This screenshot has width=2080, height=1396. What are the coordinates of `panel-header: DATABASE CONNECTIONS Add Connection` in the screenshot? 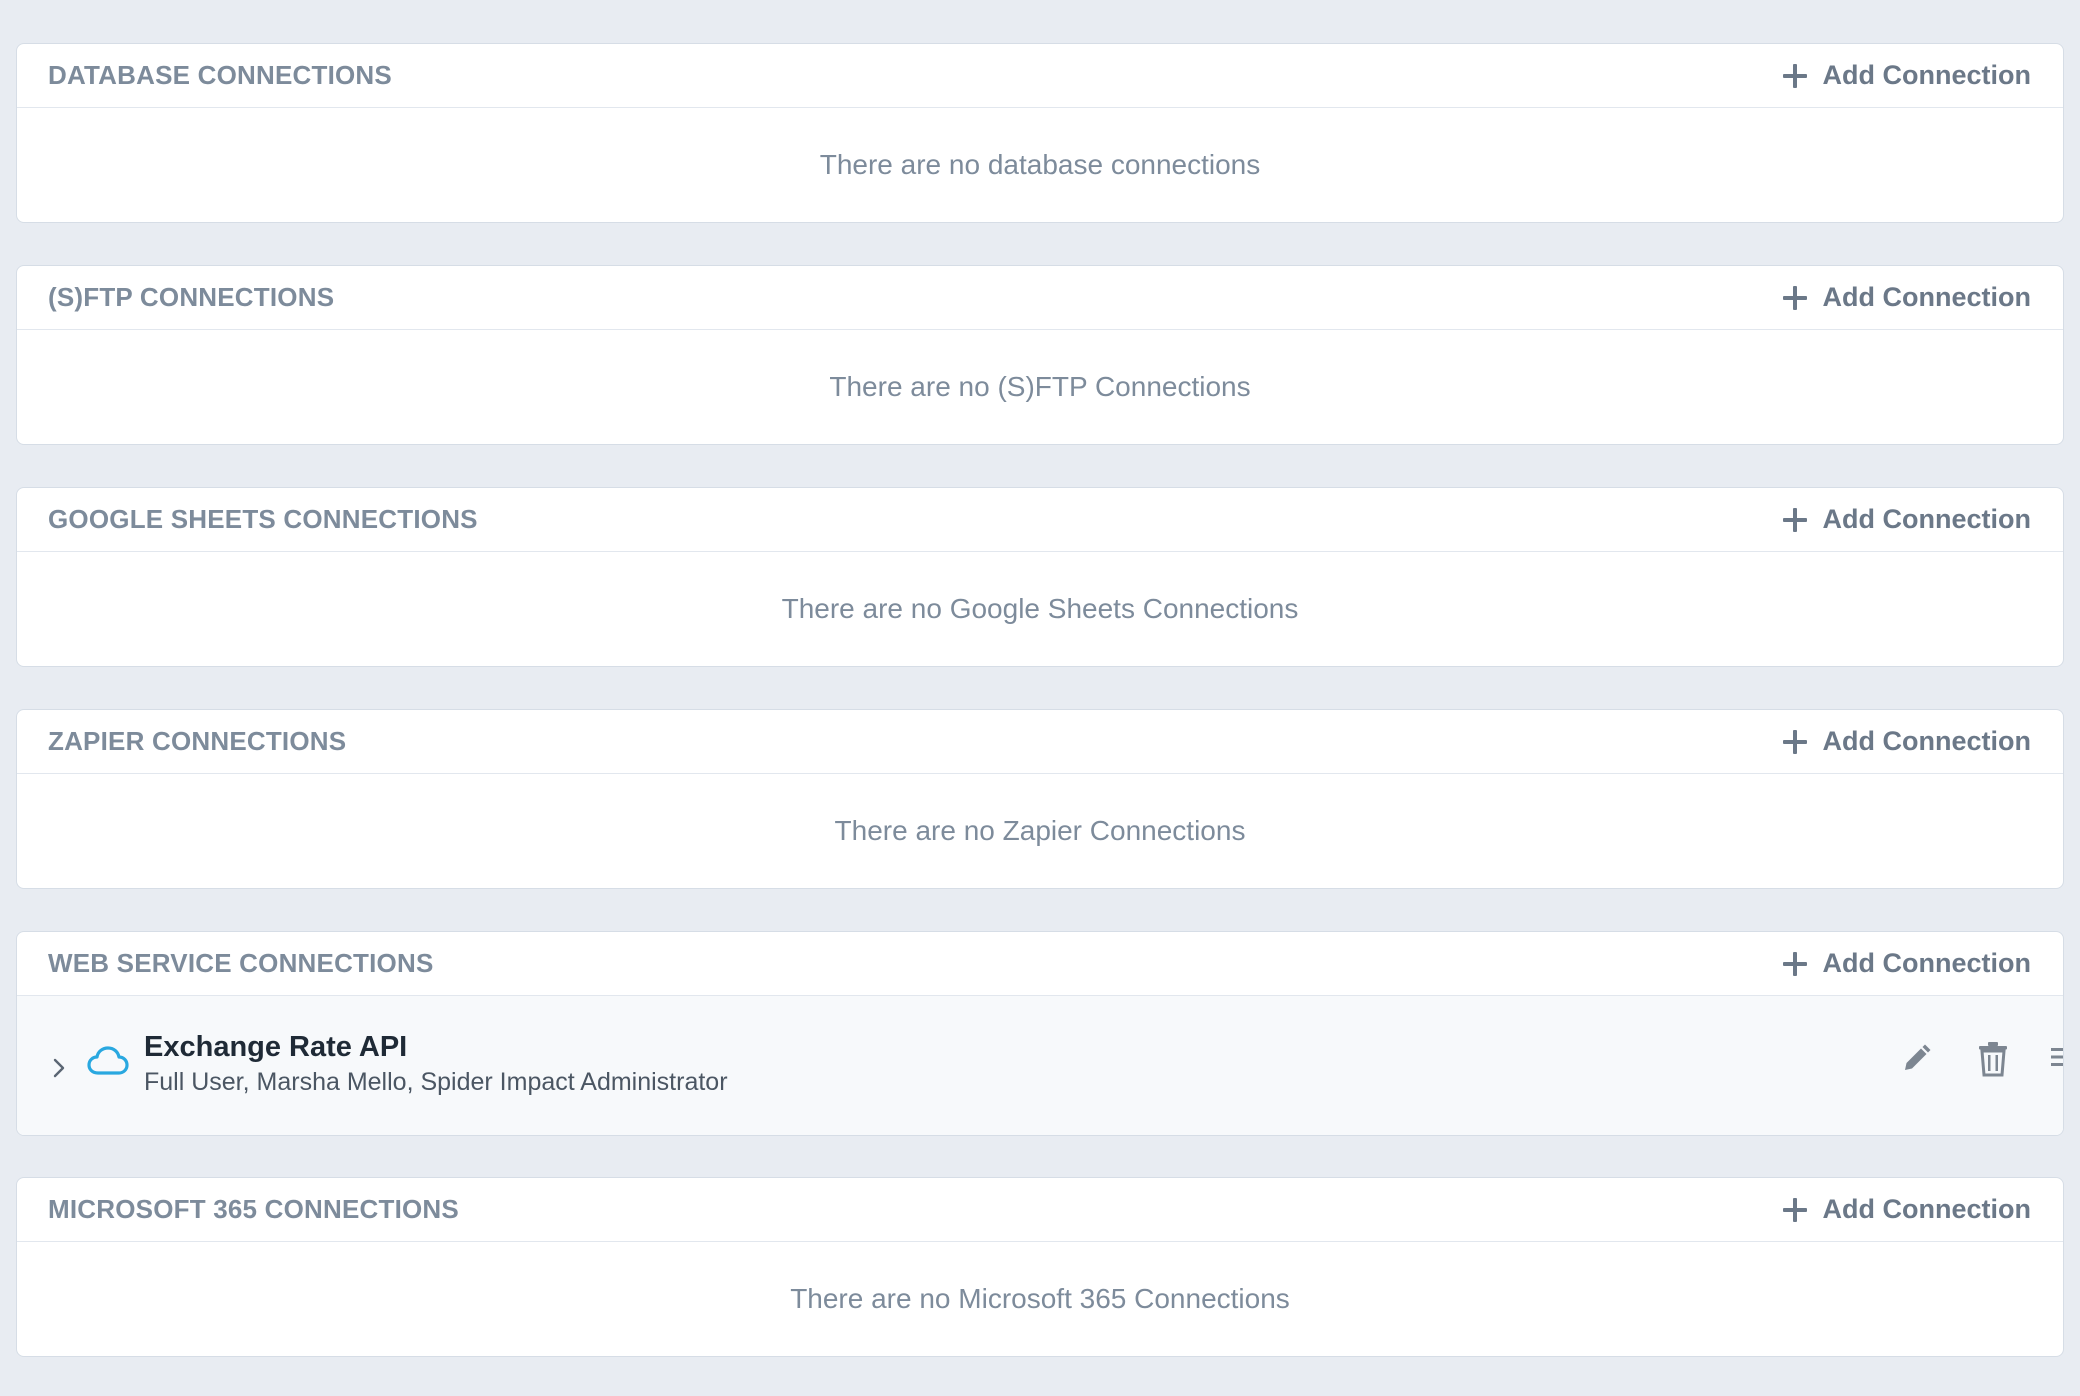 It's located at (1040, 76).